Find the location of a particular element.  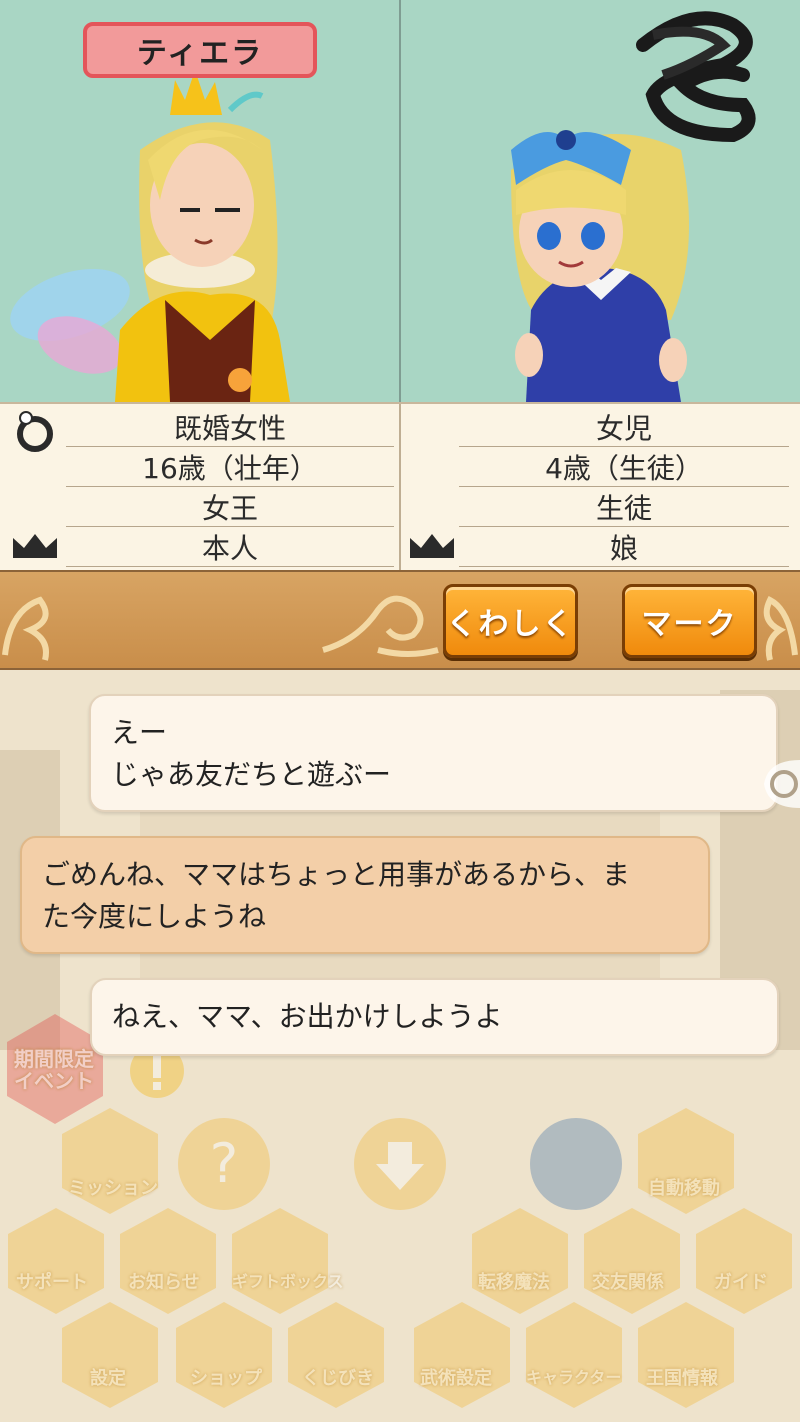

down-arrow-icon is located at coordinates (400, 1164).